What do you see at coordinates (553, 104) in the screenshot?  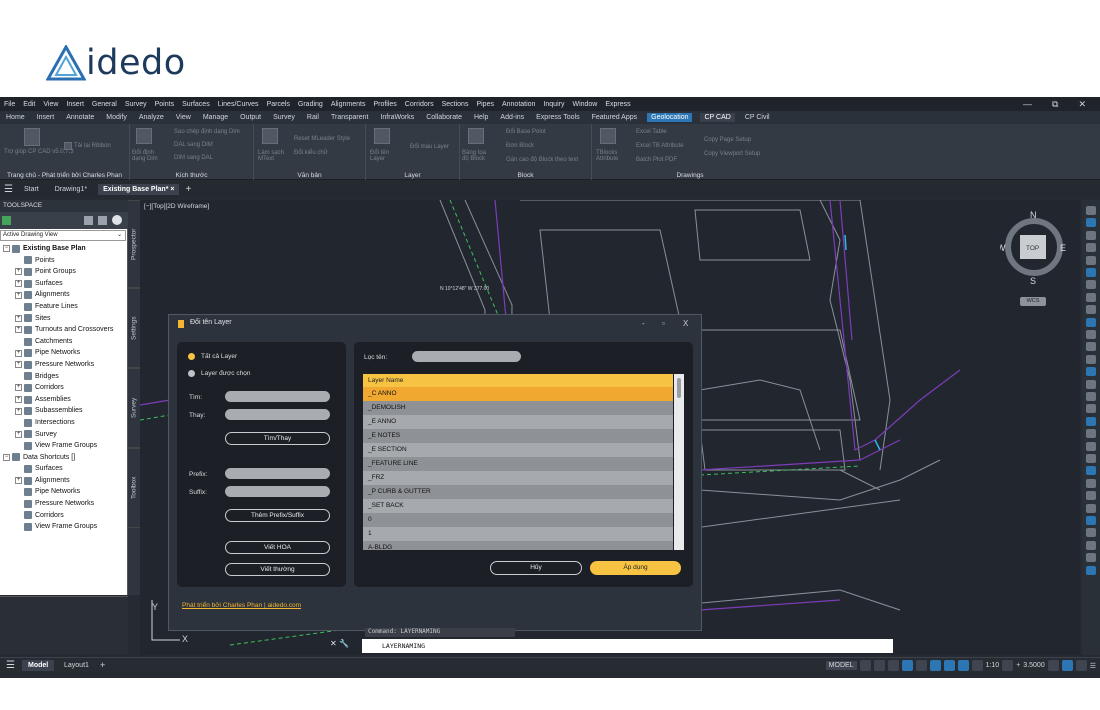 I see `menu-item-inquiry: Inquiry` at bounding box center [553, 104].